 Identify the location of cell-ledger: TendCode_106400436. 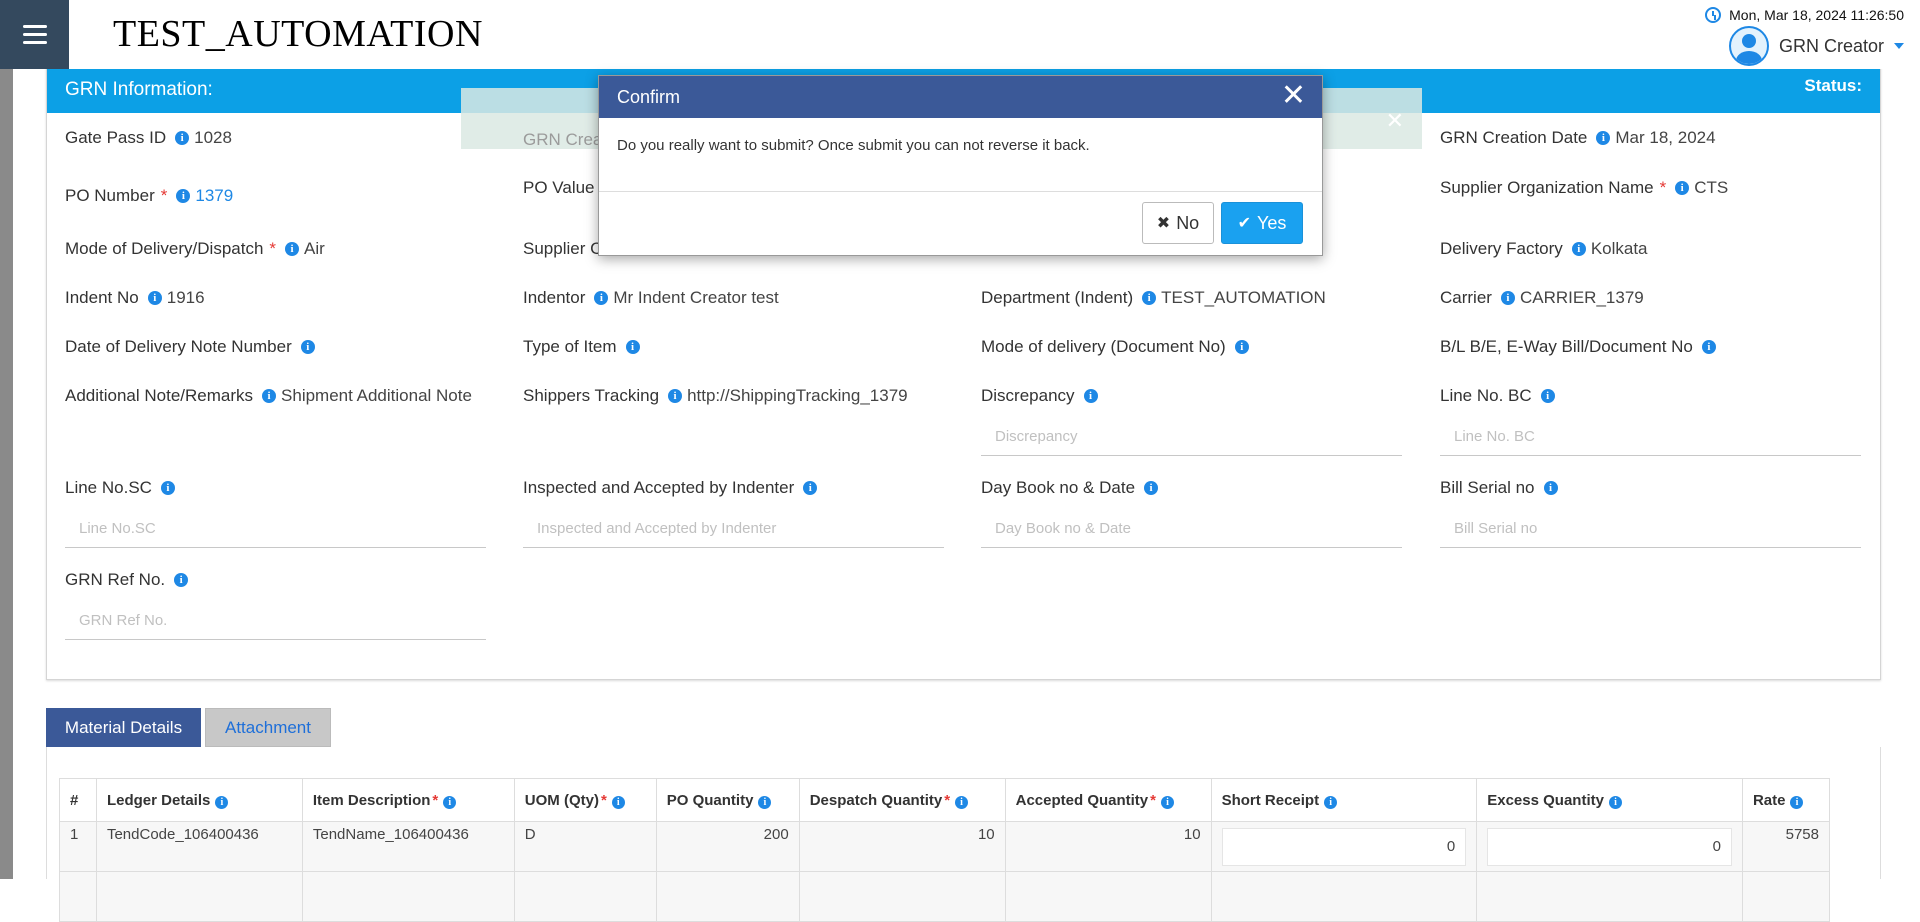
(199, 846).